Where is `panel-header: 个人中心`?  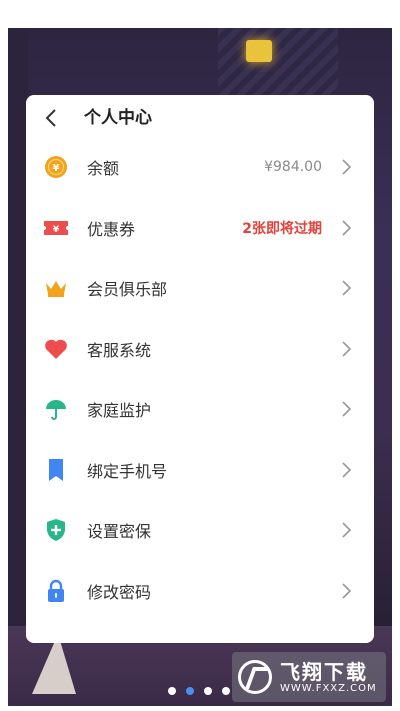
panel-header: 个人中心 is located at coordinates (200, 118).